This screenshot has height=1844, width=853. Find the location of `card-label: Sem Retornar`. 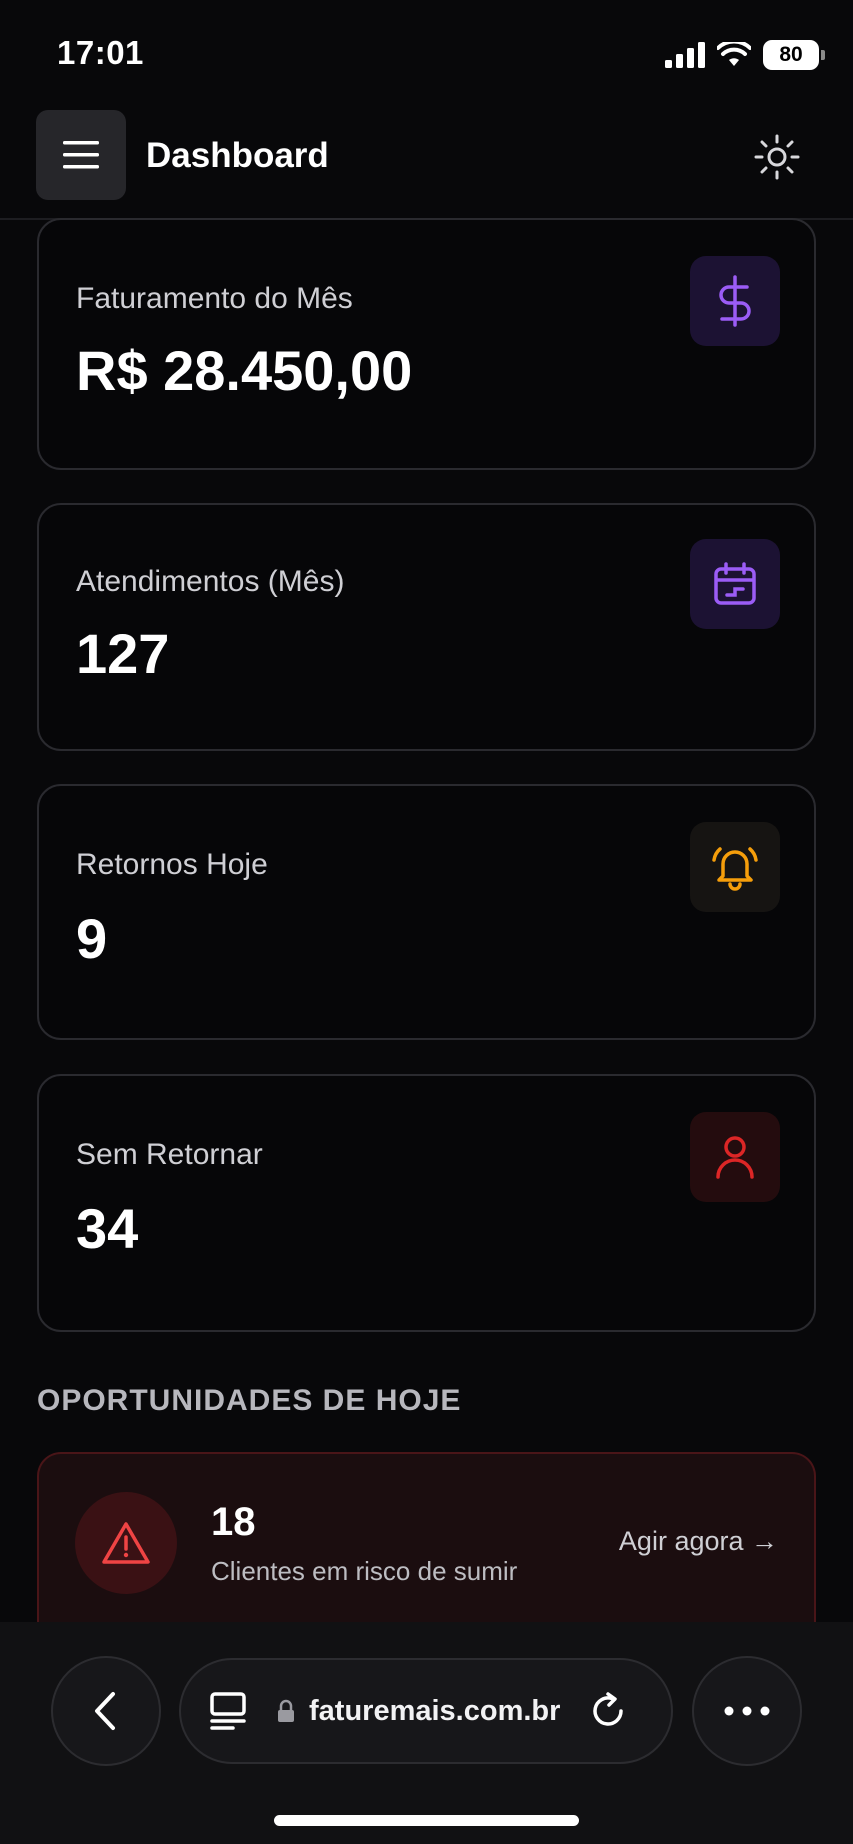

card-label: Sem Retornar is located at coordinates (169, 1154).